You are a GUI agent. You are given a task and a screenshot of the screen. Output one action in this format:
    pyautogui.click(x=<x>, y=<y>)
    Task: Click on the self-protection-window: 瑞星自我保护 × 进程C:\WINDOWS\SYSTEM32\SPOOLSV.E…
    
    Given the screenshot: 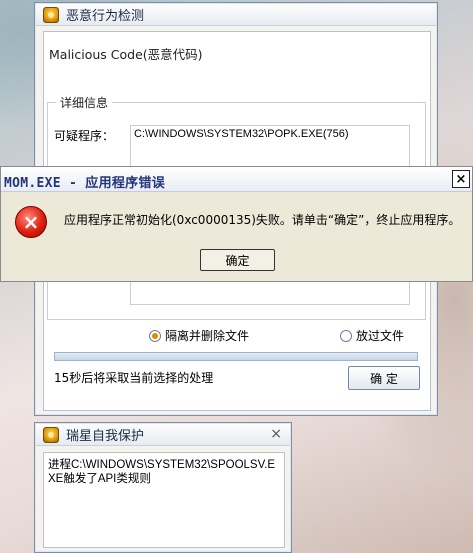 What is the action you would take?
    pyautogui.click(x=163, y=487)
    